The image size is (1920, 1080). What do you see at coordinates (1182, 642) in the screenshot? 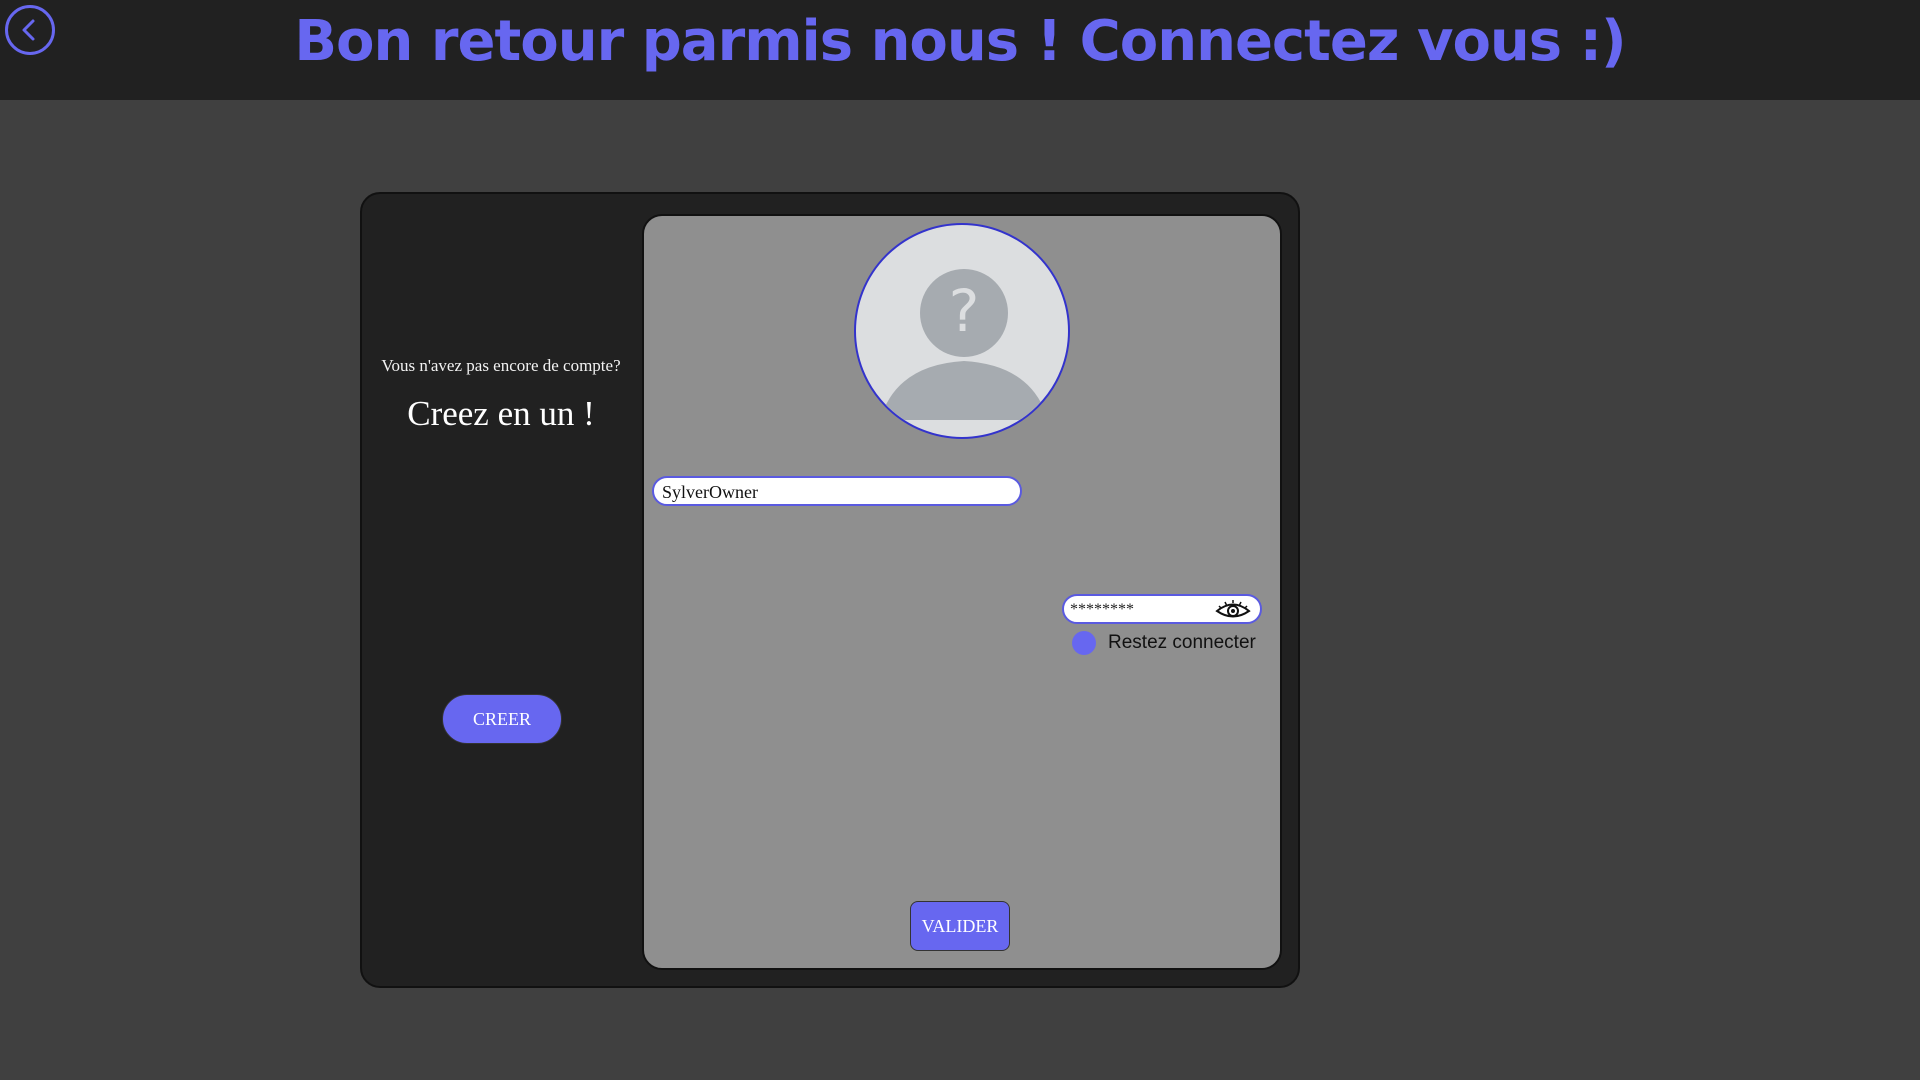
I see `remember-me-label: Restez connecter` at bounding box center [1182, 642].